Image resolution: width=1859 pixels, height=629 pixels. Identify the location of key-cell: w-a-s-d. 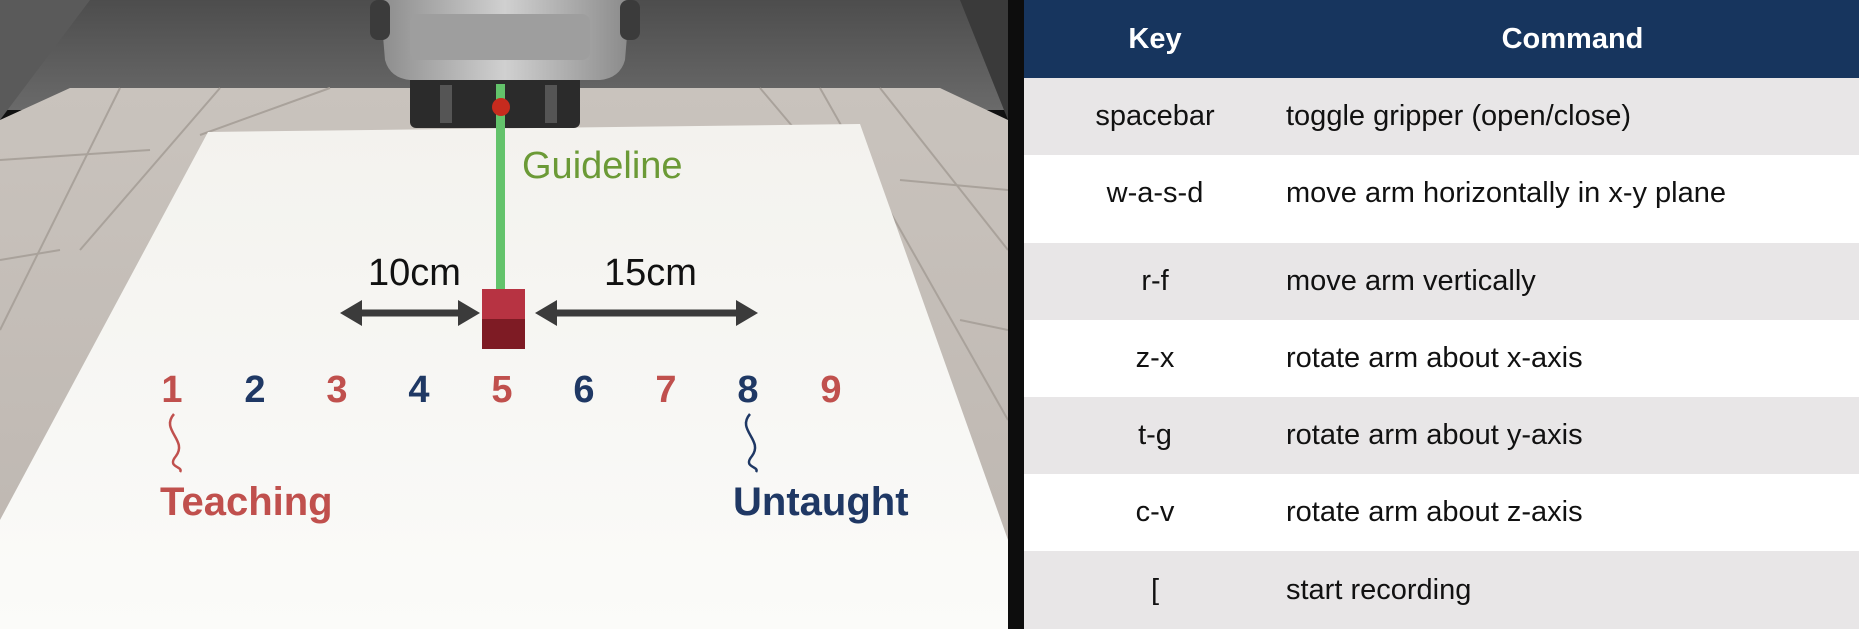
(1155, 193).